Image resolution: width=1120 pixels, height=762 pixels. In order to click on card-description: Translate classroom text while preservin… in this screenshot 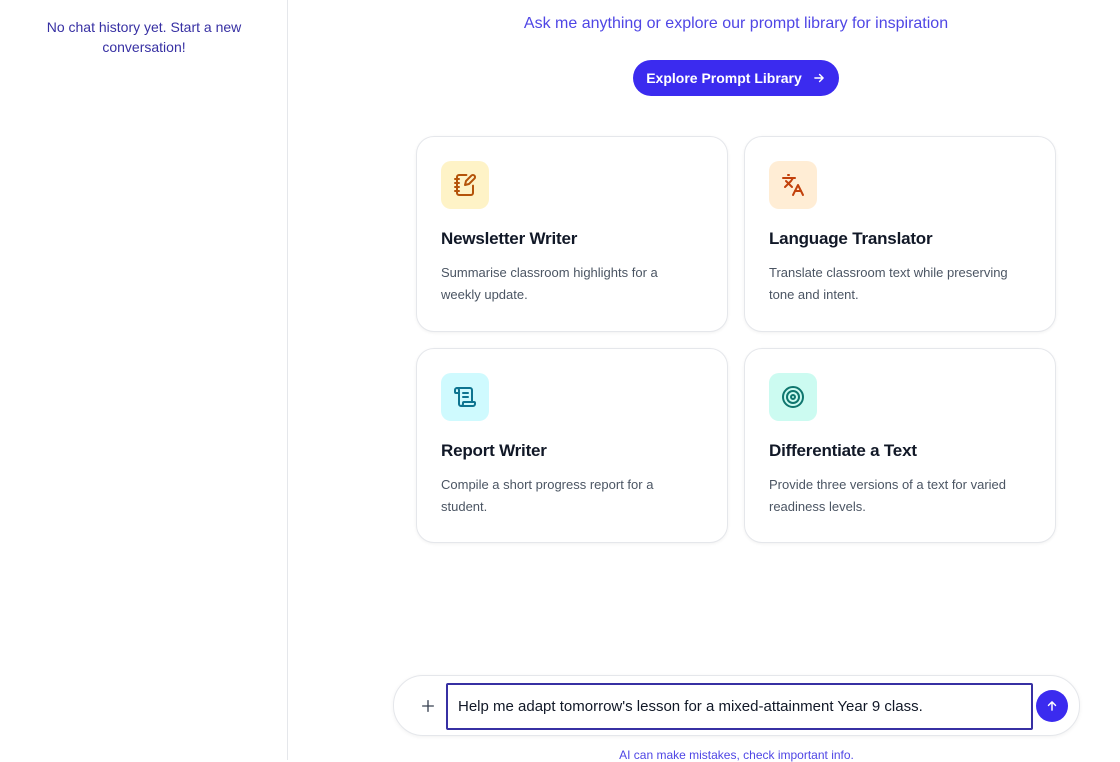, I will do `click(888, 283)`.